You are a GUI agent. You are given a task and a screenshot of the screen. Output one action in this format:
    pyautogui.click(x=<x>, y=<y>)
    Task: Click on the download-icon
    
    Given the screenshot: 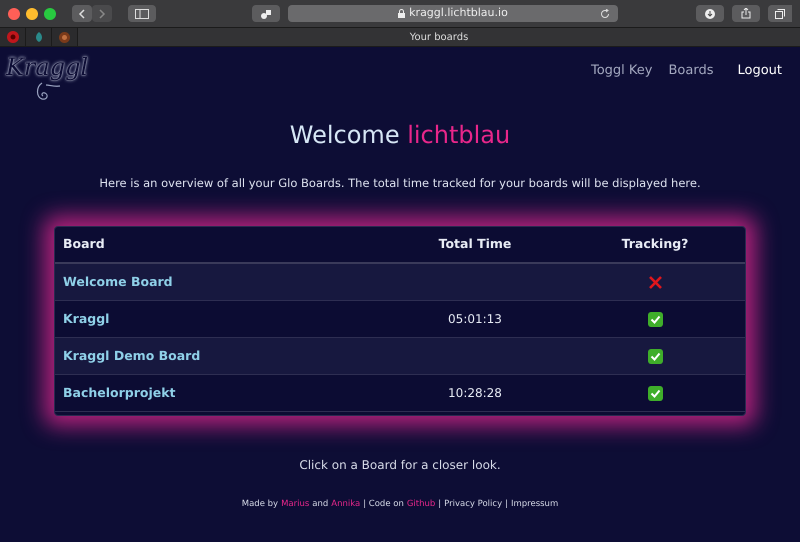 What is the action you would take?
    pyautogui.click(x=710, y=13)
    